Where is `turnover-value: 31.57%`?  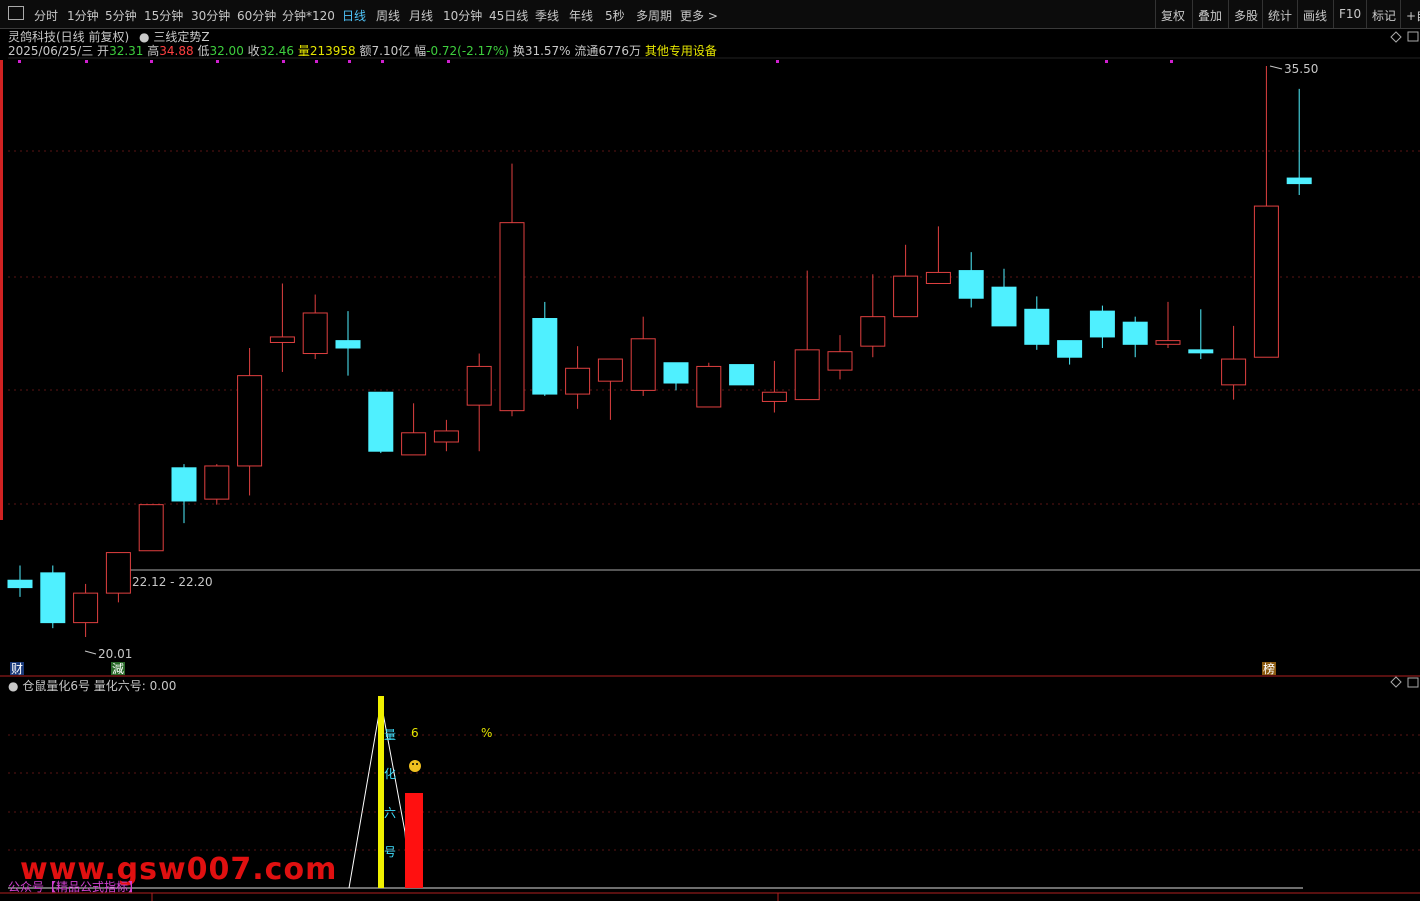
turnover-value: 31.57% is located at coordinates (547, 51).